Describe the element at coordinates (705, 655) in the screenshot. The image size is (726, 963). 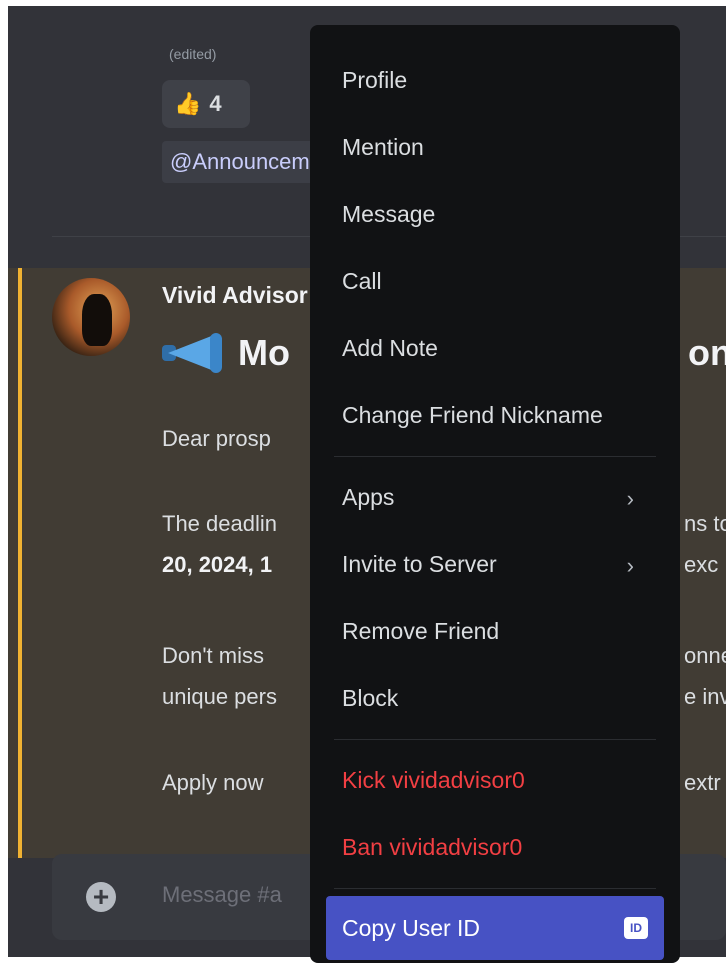
I see `body-line-4-right: onne` at that location.